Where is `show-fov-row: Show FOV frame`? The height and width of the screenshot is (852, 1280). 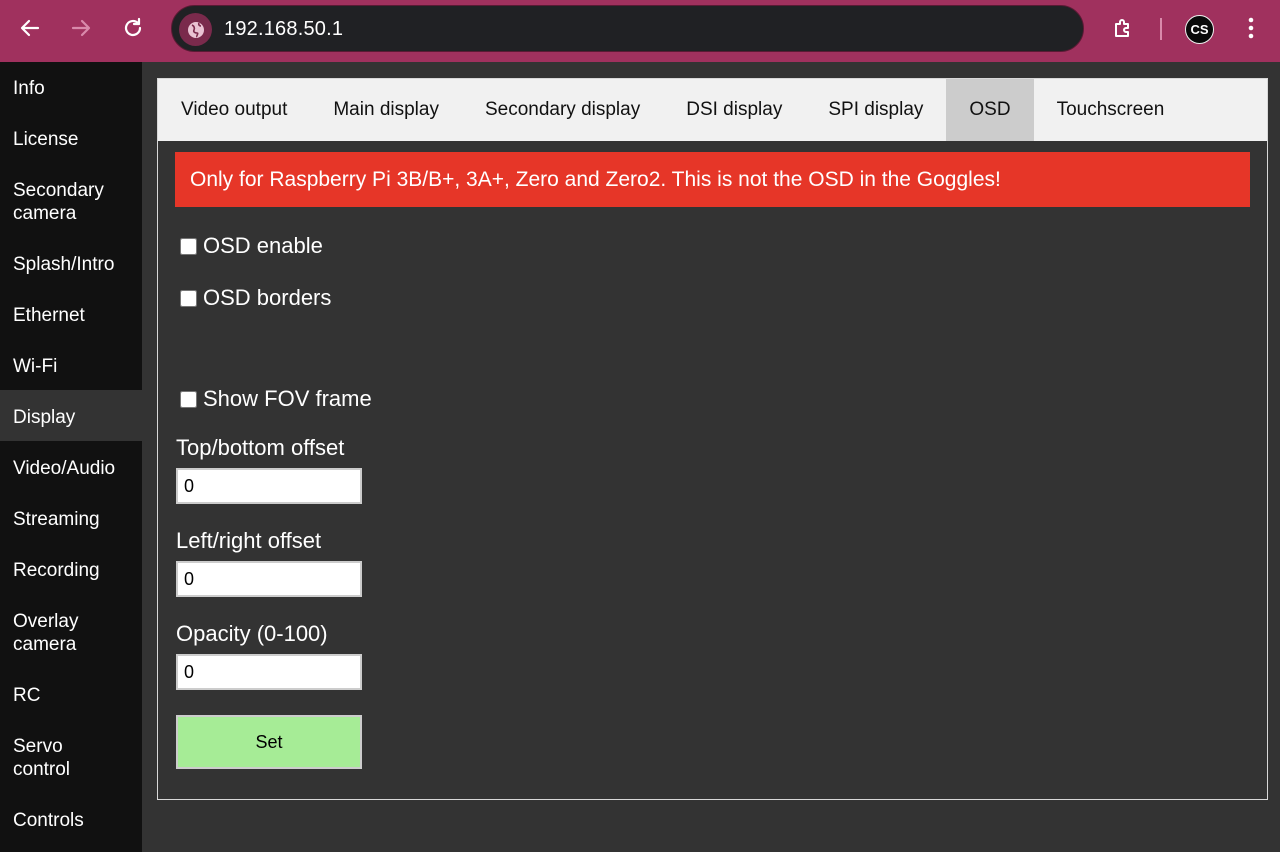 show-fov-row: Show FOV frame is located at coordinates (276, 399).